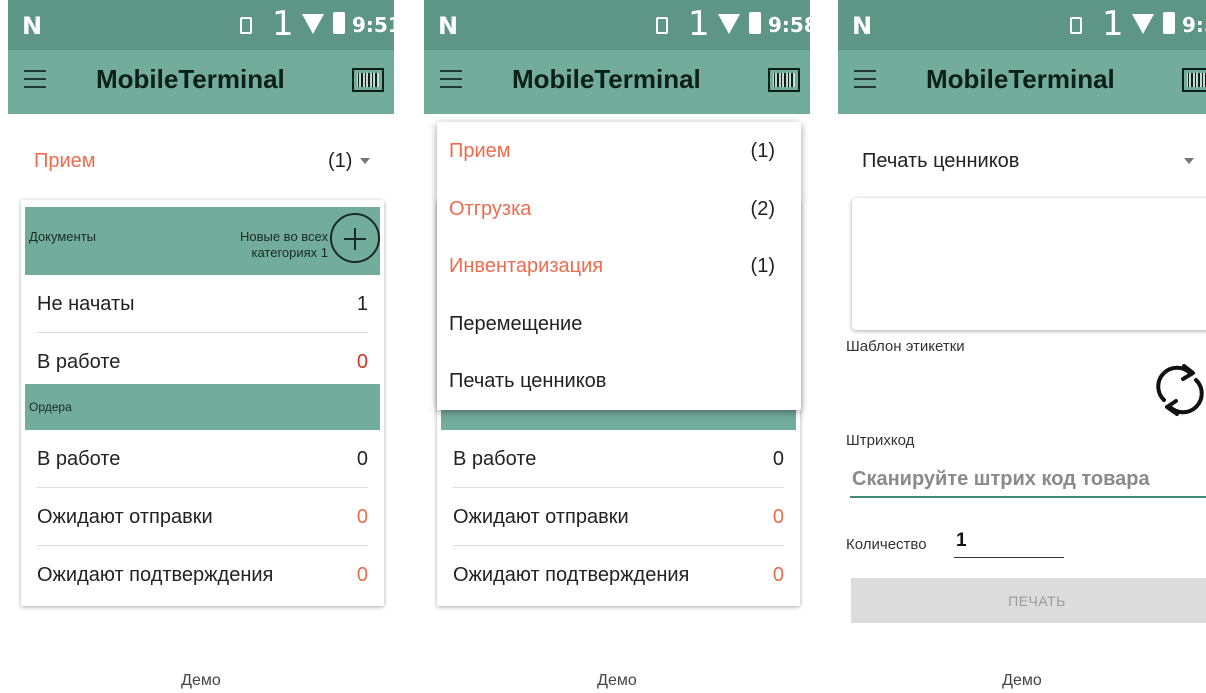 The image size is (1206, 693). I want to click on print-button: ПЕЧАТЬ, so click(1028, 600).